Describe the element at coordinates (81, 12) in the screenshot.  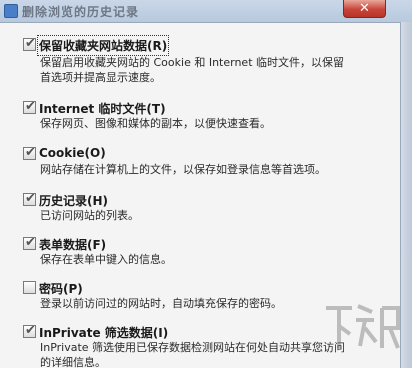
I see `window-title: 删除浏览的历史记录` at that location.